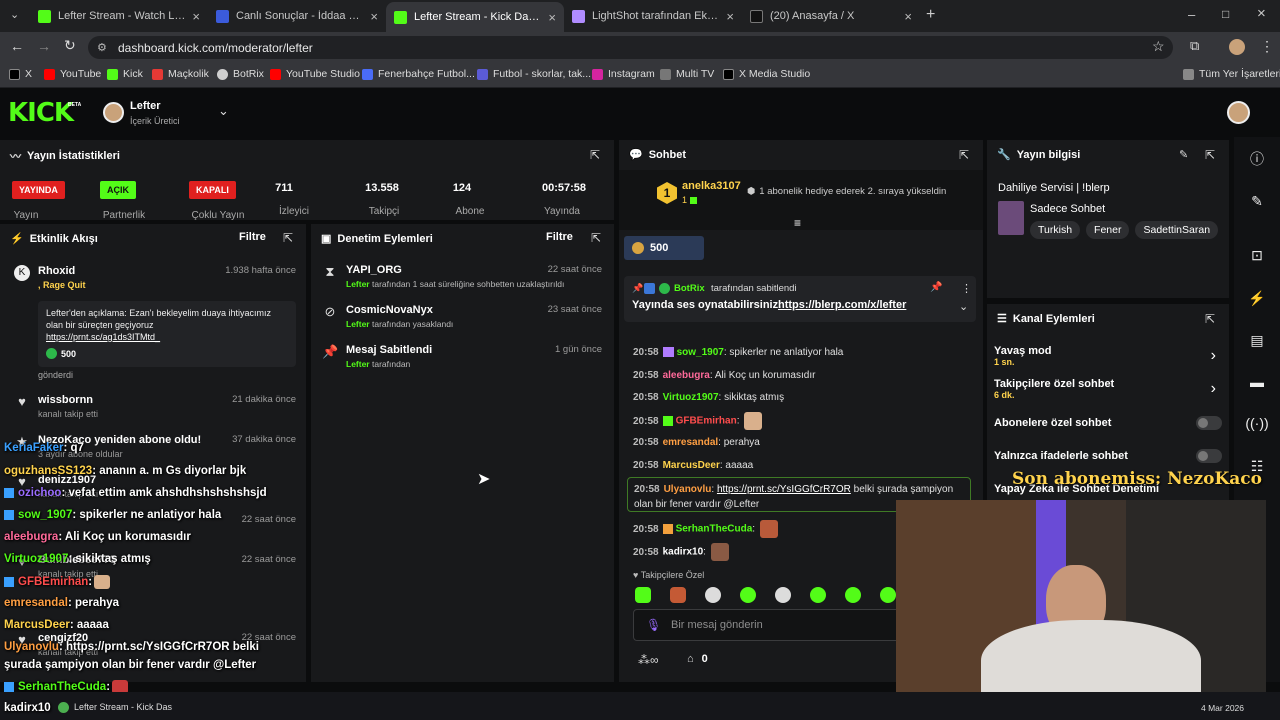  What do you see at coordinates (1194, 46) in the screenshot?
I see `extensions-icon: ⧉` at bounding box center [1194, 46].